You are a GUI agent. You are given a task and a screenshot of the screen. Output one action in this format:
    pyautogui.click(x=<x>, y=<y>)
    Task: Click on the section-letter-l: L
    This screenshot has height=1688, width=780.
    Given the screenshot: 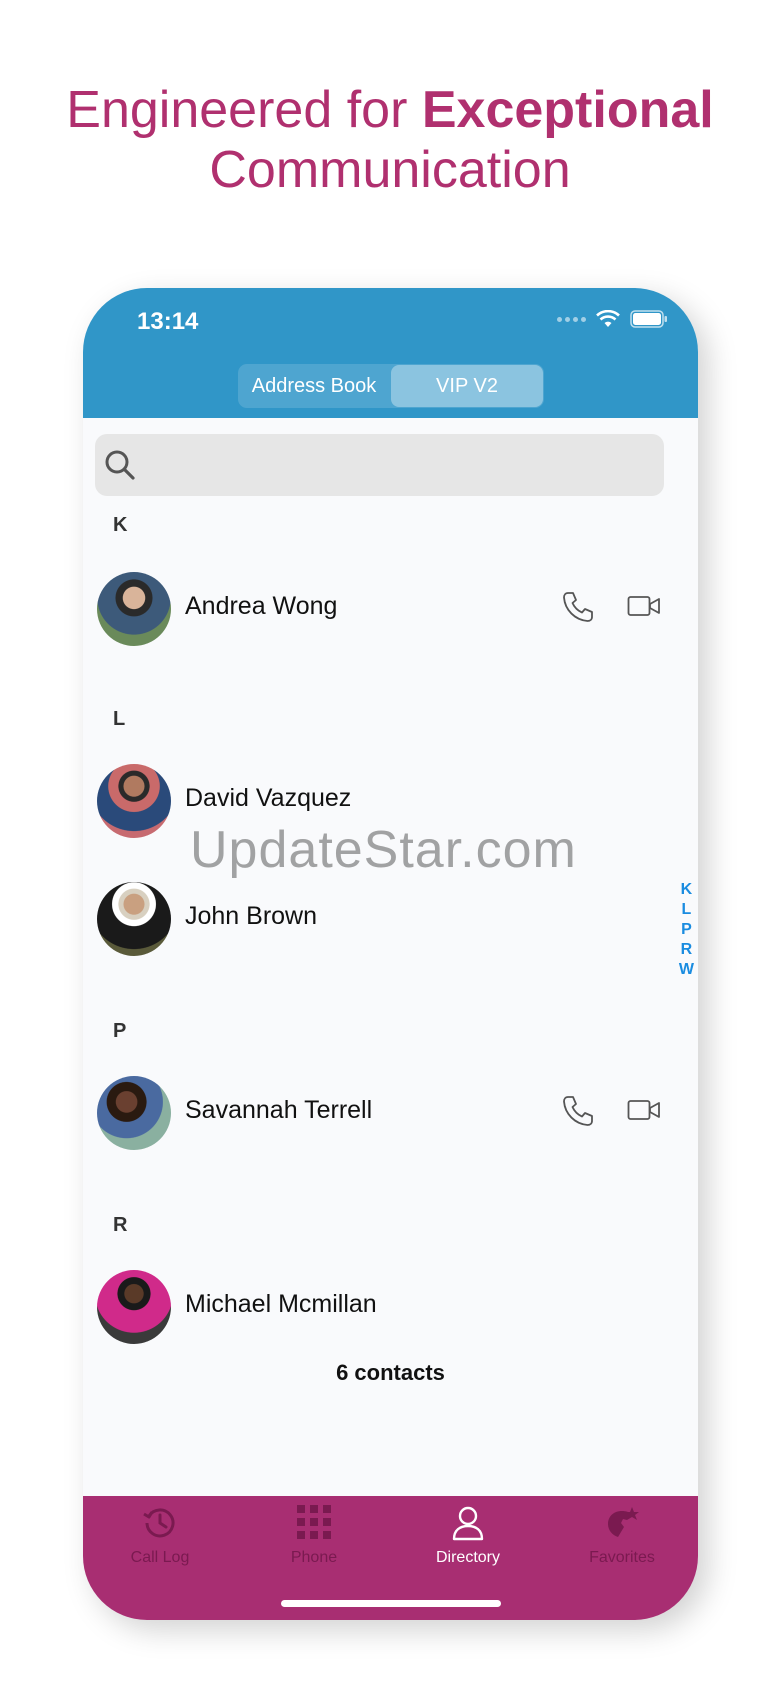 What is the action you would take?
    pyautogui.click(x=119, y=719)
    